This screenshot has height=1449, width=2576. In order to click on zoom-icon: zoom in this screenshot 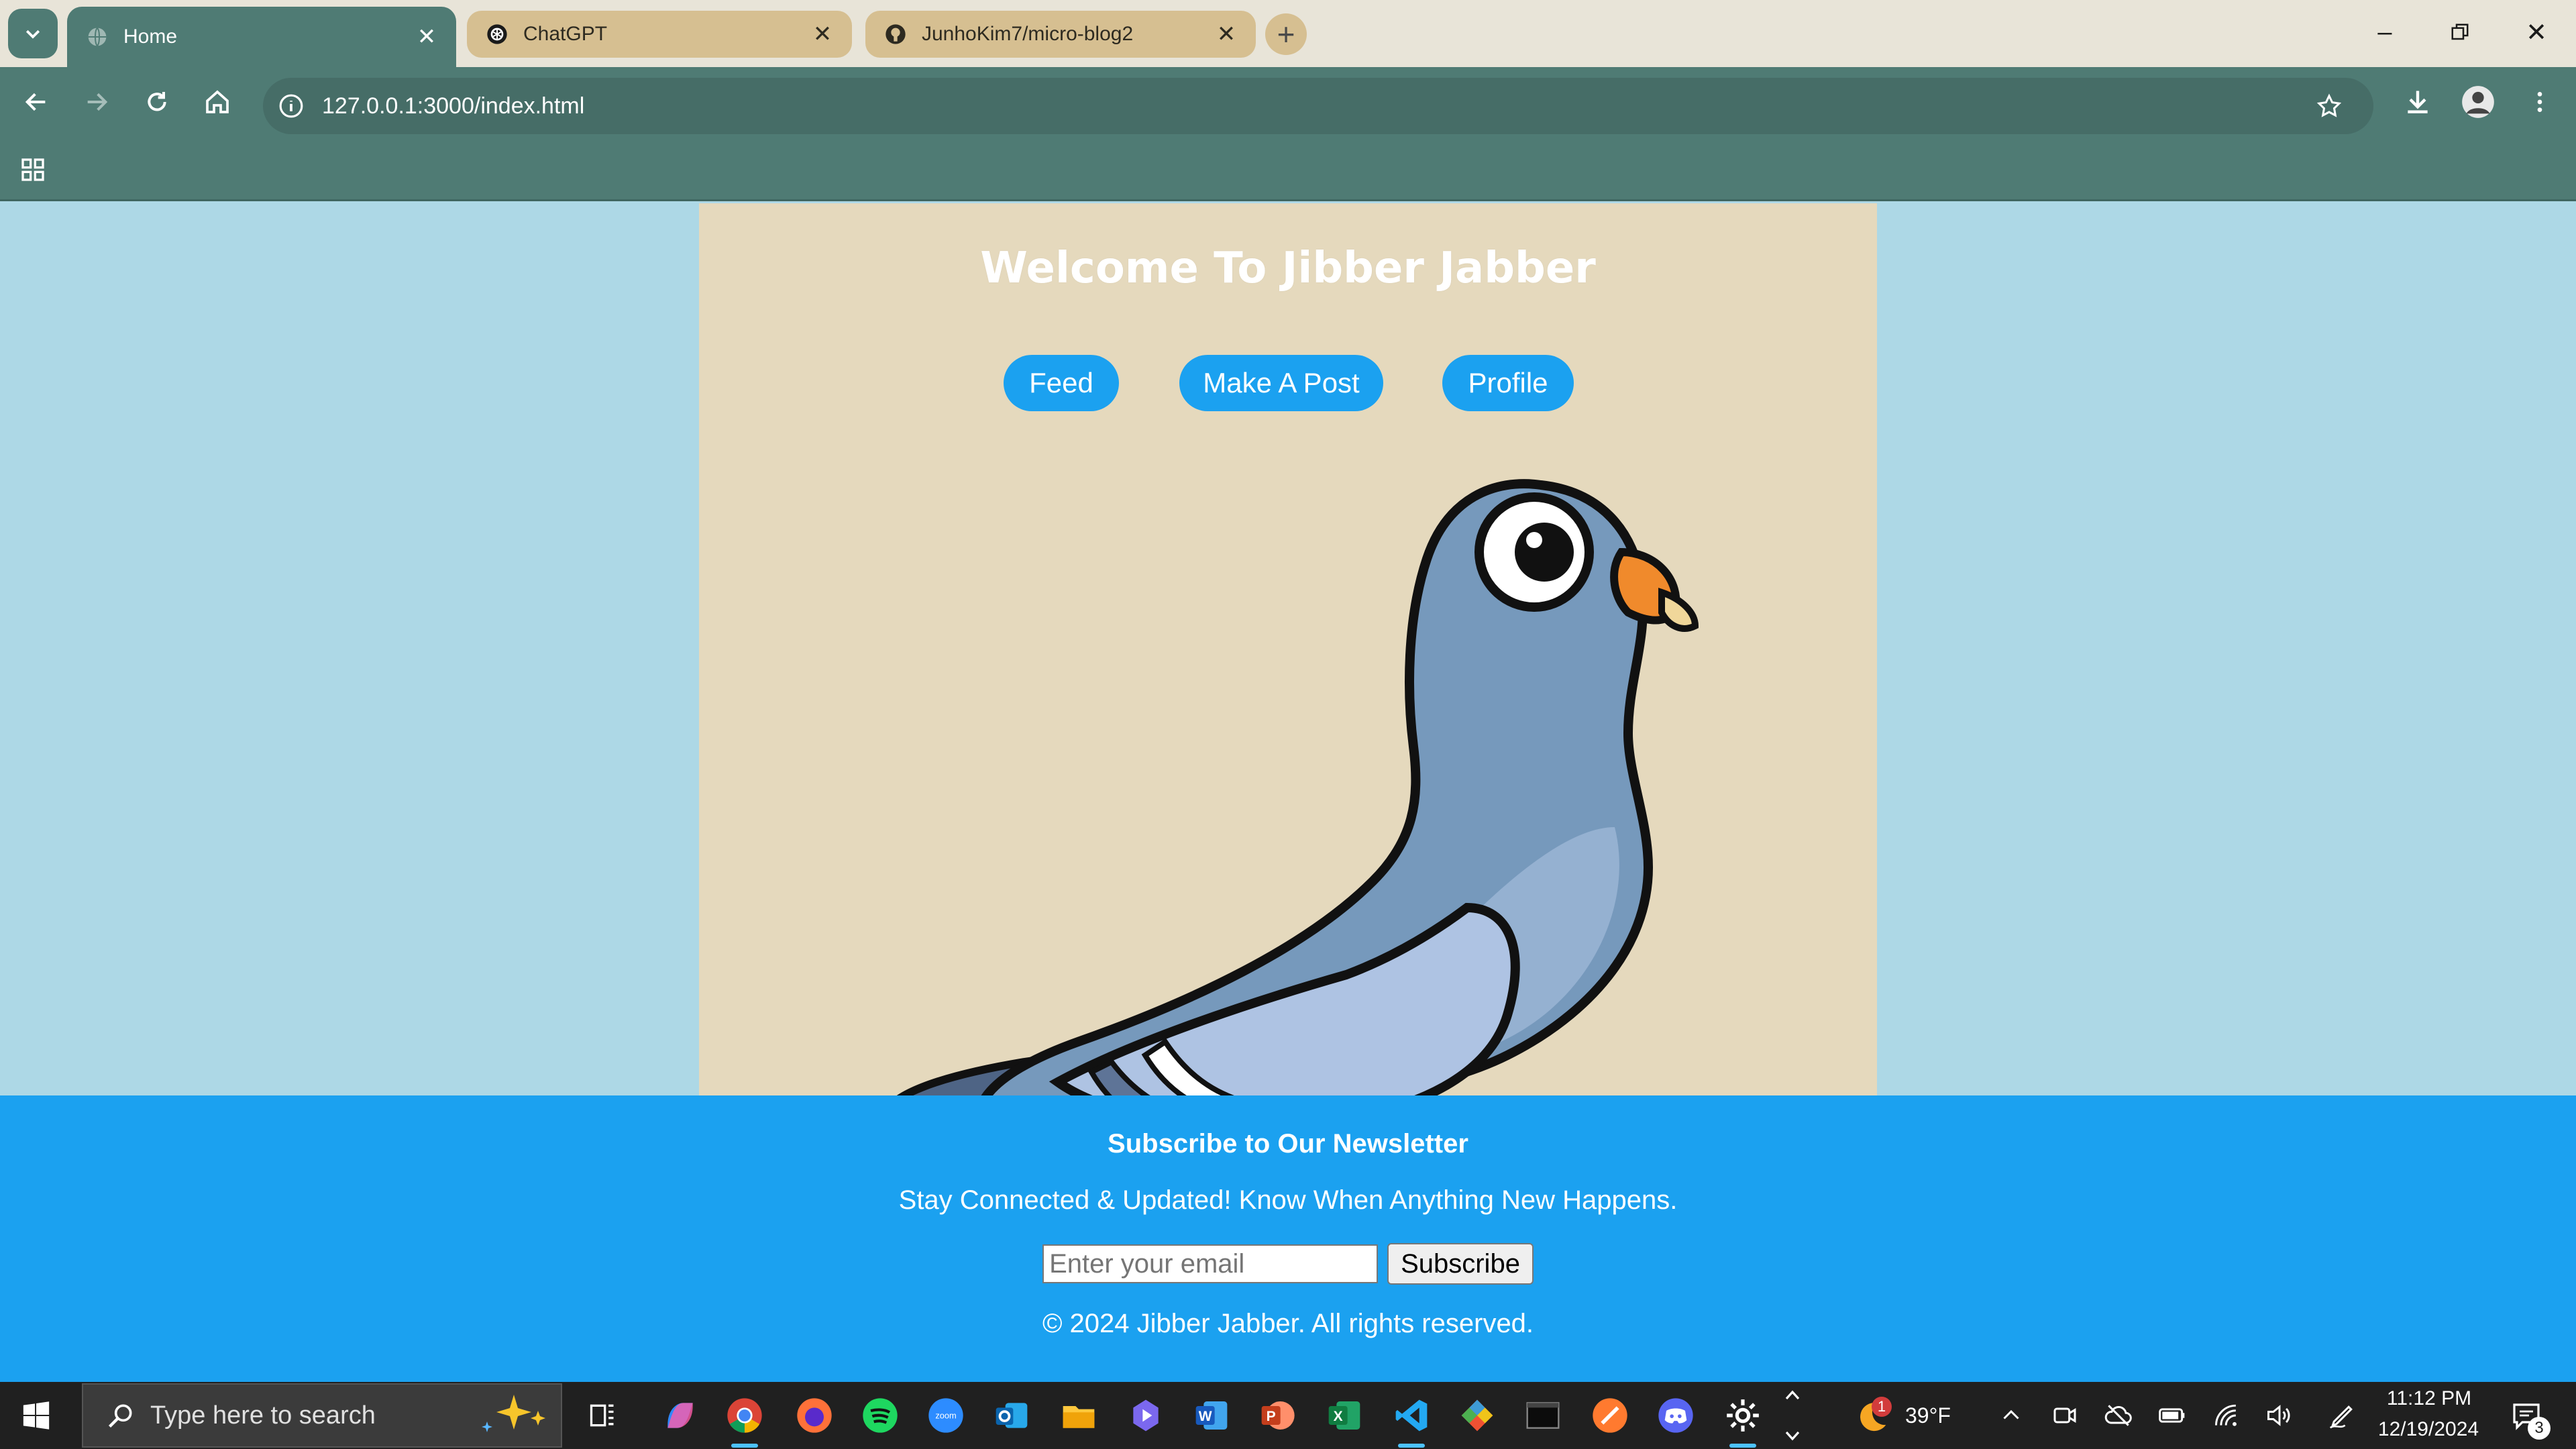, I will do `click(945, 1415)`.